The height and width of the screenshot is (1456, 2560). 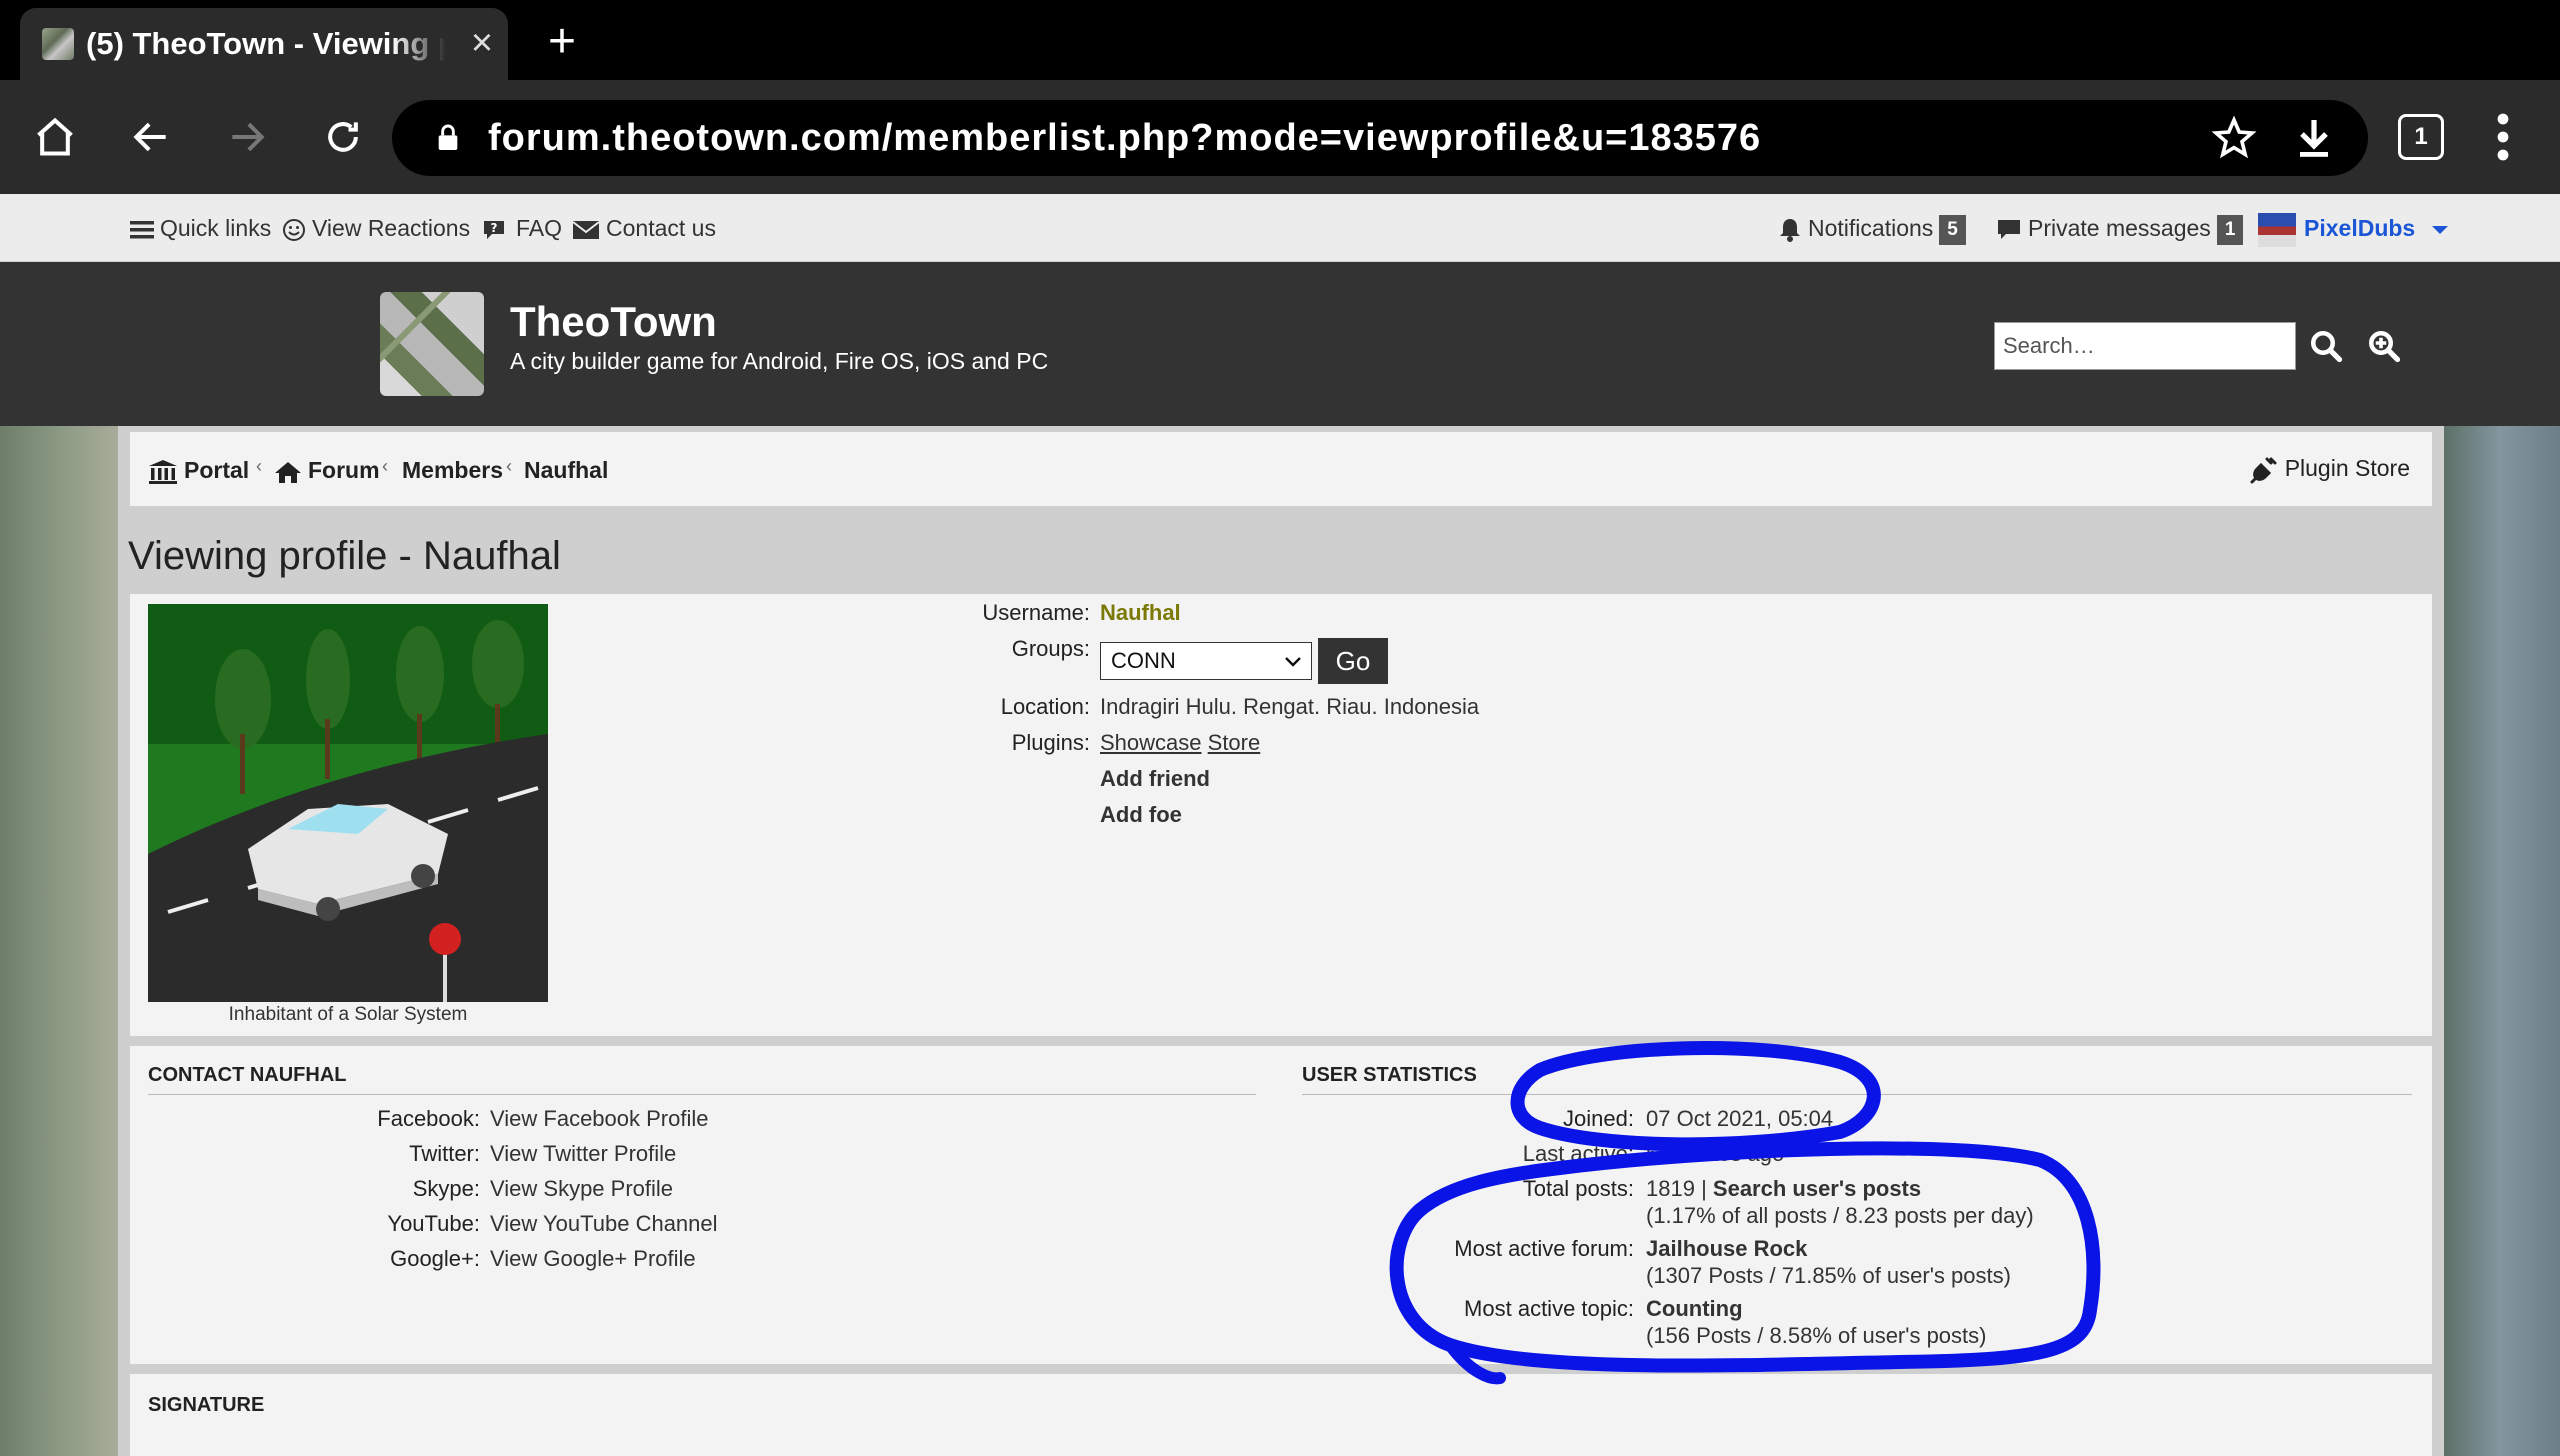 What do you see at coordinates (482, 43) in the screenshot?
I see `close-tab-icon: ×` at bounding box center [482, 43].